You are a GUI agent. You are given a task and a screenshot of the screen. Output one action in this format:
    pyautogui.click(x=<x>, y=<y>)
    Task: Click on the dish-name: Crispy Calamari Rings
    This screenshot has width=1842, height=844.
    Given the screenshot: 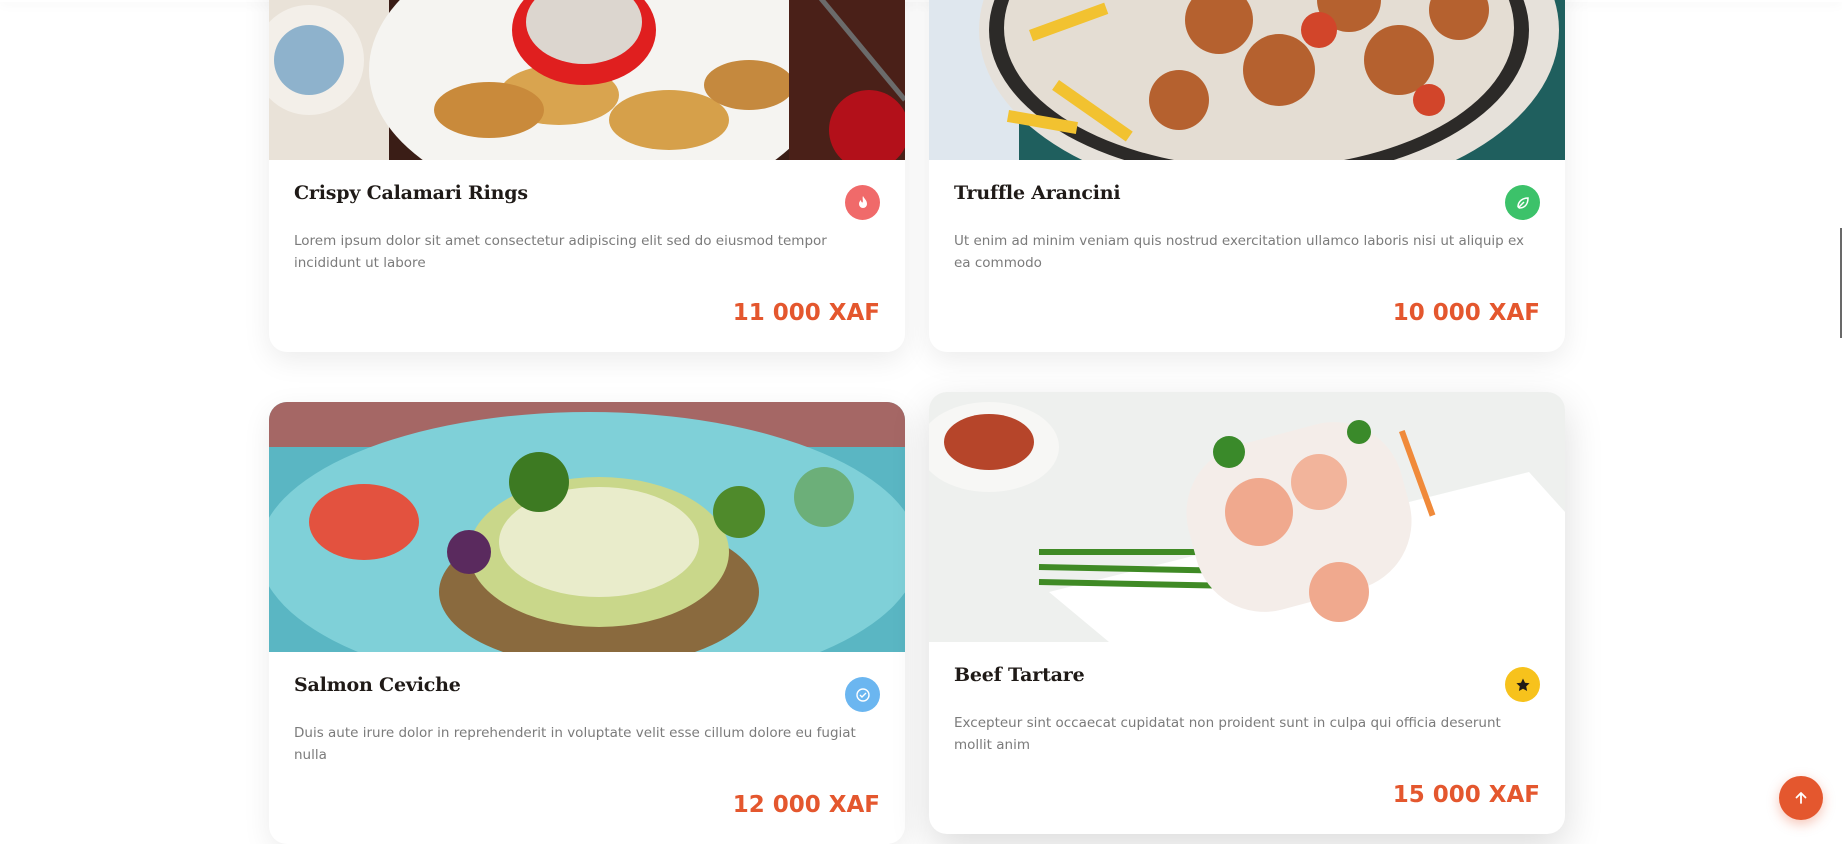 What is the action you would take?
    pyautogui.click(x=411, y=193)
    